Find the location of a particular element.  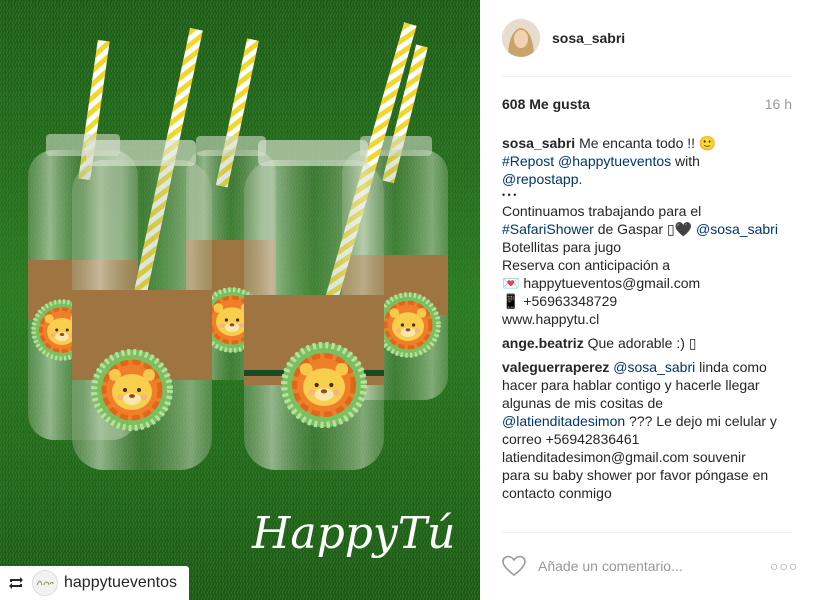

comment-text: latienditadesimon@gmail.com souvenir is located at coordinates (624, 457).